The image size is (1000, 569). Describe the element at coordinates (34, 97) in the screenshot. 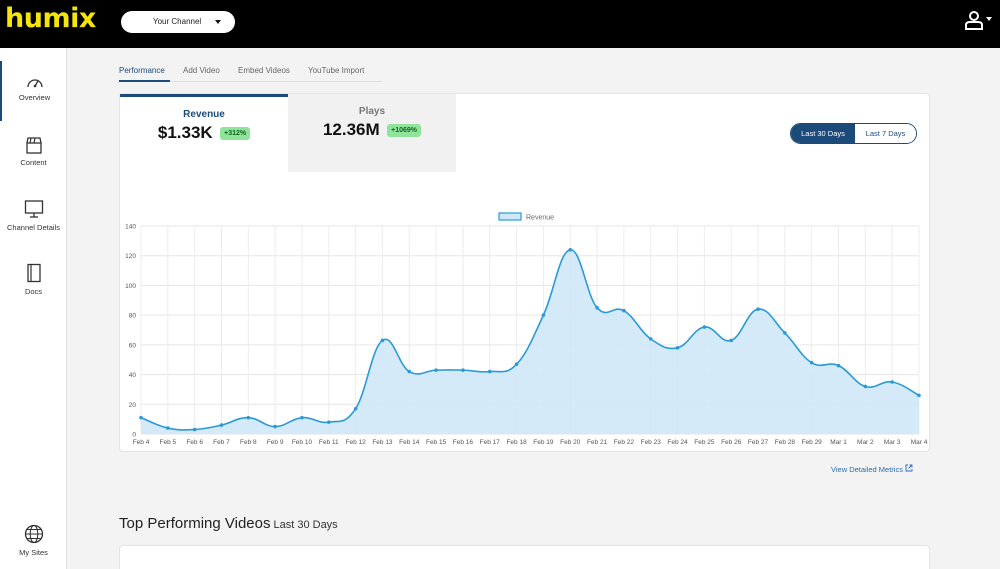

I see `sidebar-item-label: Overview` at that location.